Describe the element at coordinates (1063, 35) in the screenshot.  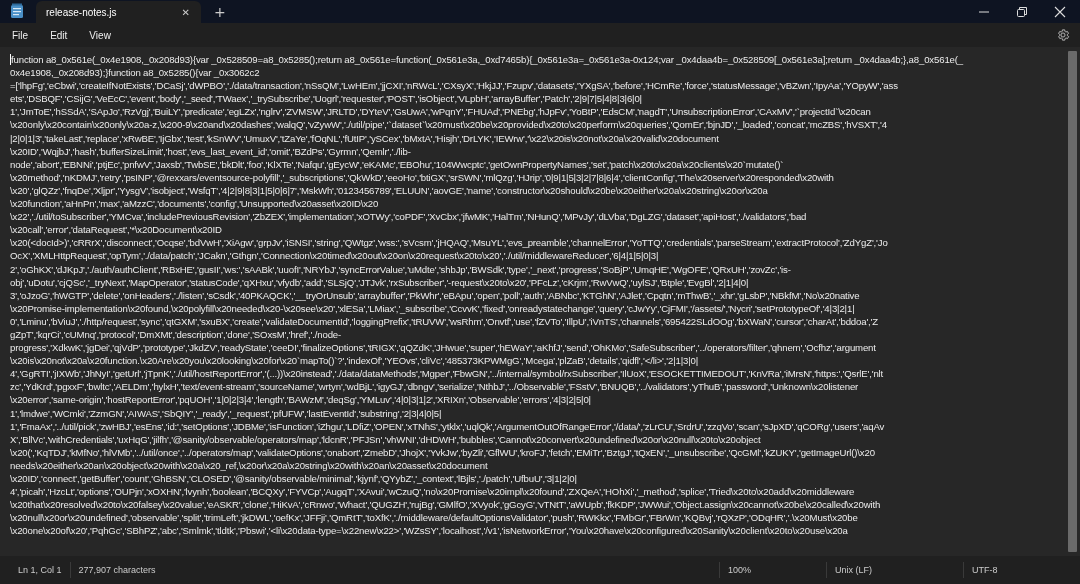
I see `settings-icon` at that location.